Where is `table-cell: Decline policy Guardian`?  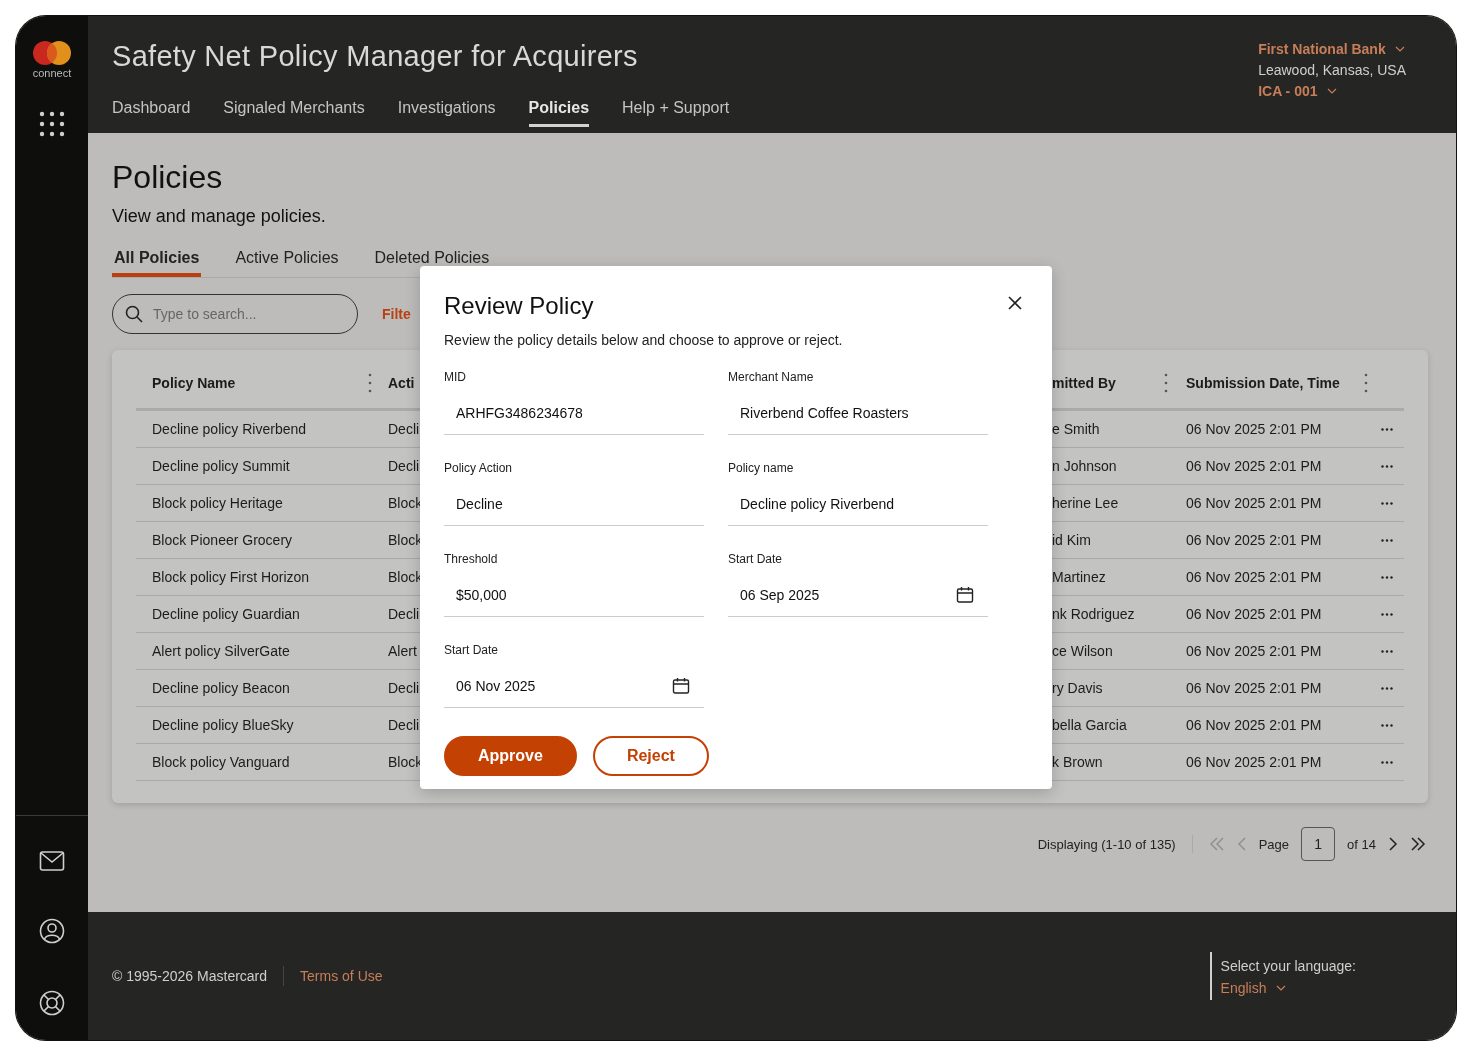 table-cell: Decline policy Guardian is located at coordinates (226, 614).